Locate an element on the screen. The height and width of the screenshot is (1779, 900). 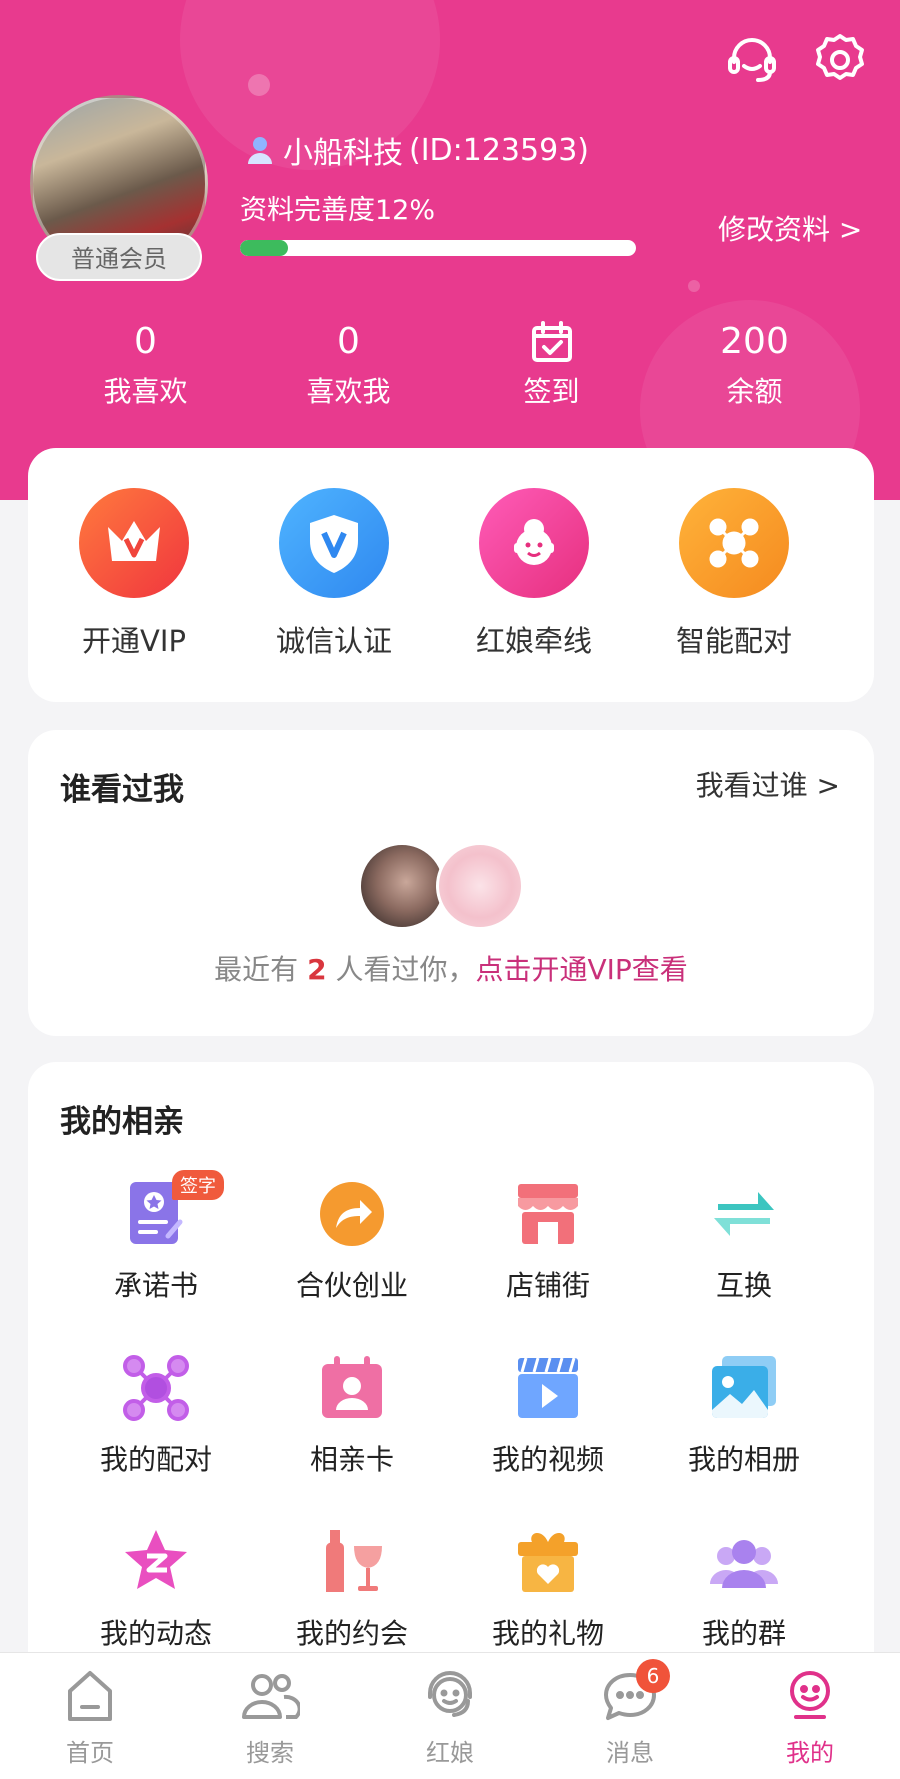
visitor-text-suffix: 人看过你， is located at coordinates (405, 969).